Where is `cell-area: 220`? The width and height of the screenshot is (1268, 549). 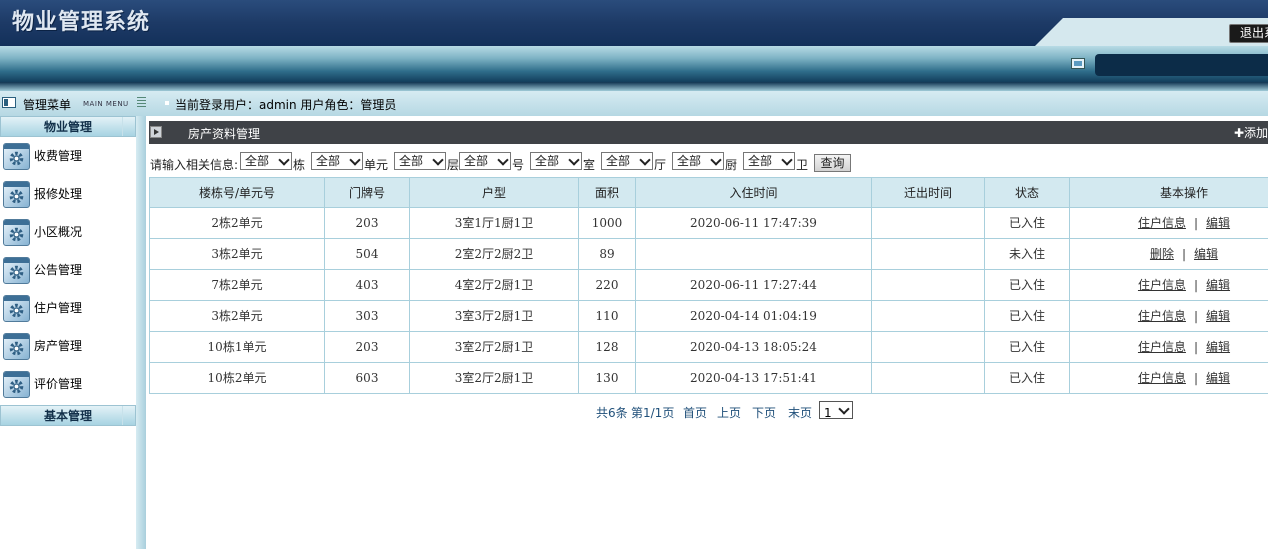
cell-area: 220 is located at coordinates (607, 285).